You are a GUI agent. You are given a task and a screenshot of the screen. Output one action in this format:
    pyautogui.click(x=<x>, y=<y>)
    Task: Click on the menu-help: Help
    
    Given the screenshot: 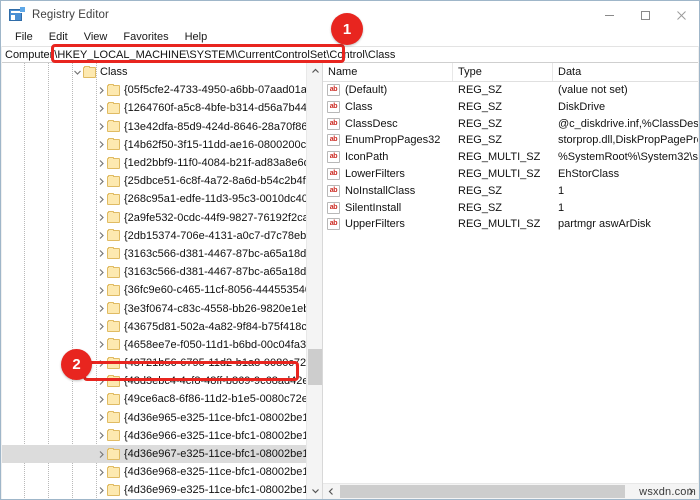 What is the action you would take?
    pyautogui.click(x=196, y=37)
    